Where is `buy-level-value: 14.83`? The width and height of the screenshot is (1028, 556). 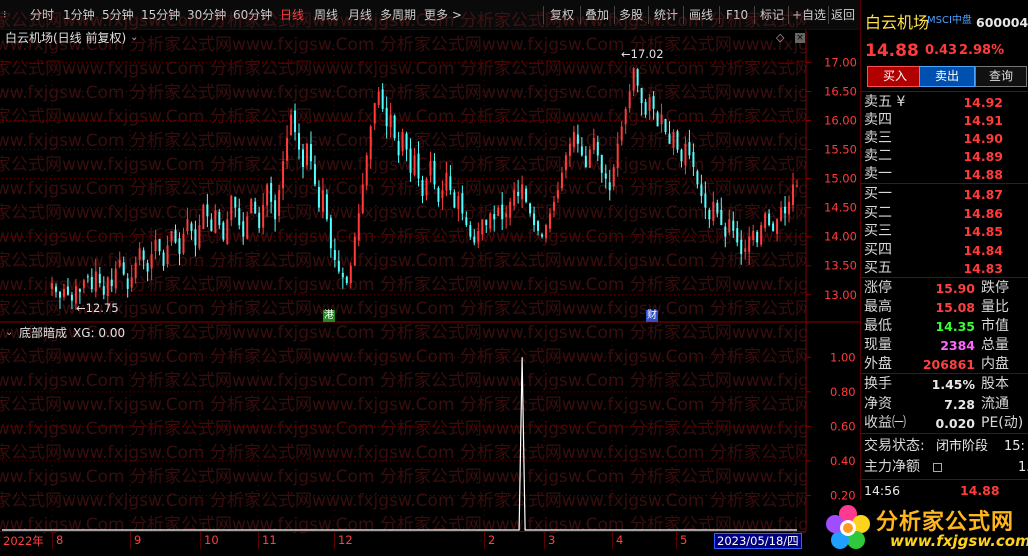 buy-level-value: 14.83 is located at coordinates (983, 268).